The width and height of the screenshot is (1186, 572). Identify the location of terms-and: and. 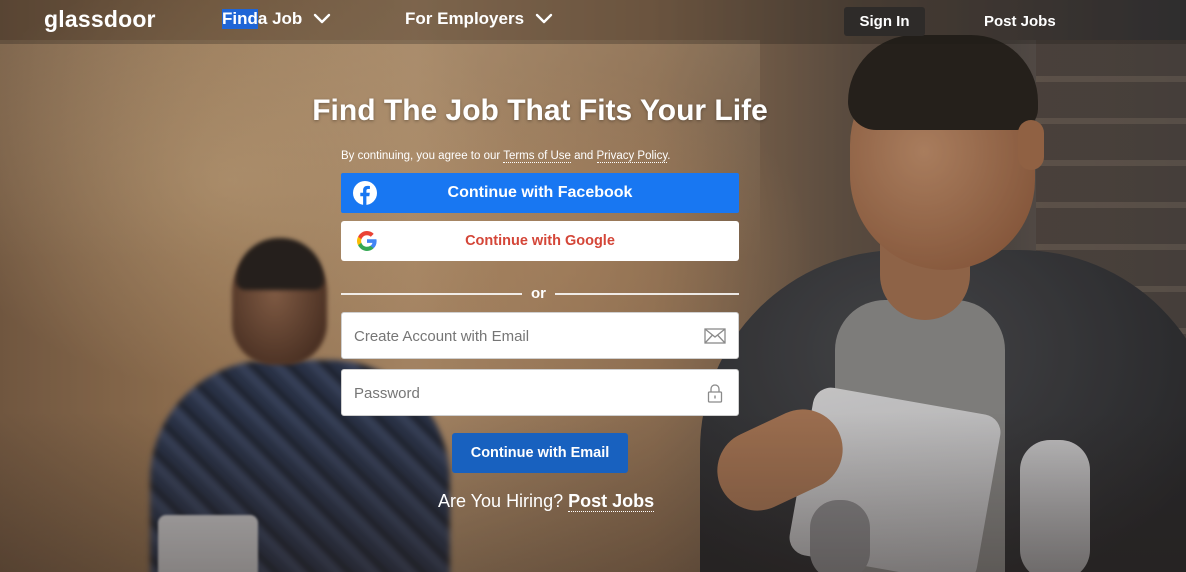
(583, 156).